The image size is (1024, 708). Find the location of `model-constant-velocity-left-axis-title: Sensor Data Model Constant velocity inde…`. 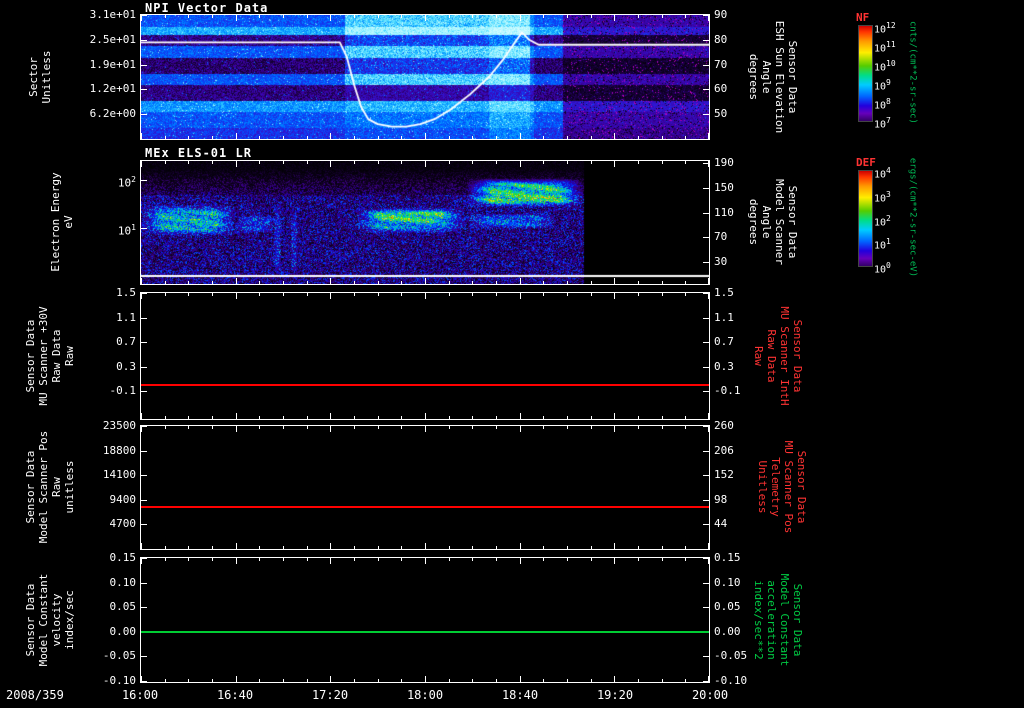

model-constant-velocity-left-axis-title: Sensor Data Model Constant velocity inde… is located at coordinates (50, 620).